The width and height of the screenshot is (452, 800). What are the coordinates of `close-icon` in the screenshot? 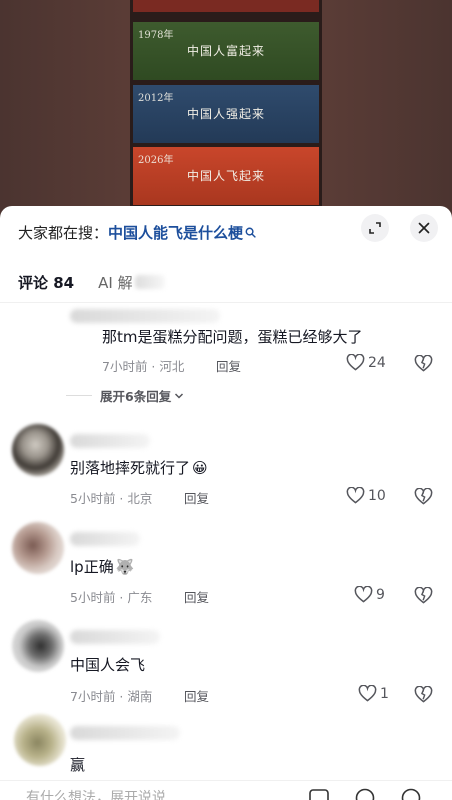 It's located at (424, 228).